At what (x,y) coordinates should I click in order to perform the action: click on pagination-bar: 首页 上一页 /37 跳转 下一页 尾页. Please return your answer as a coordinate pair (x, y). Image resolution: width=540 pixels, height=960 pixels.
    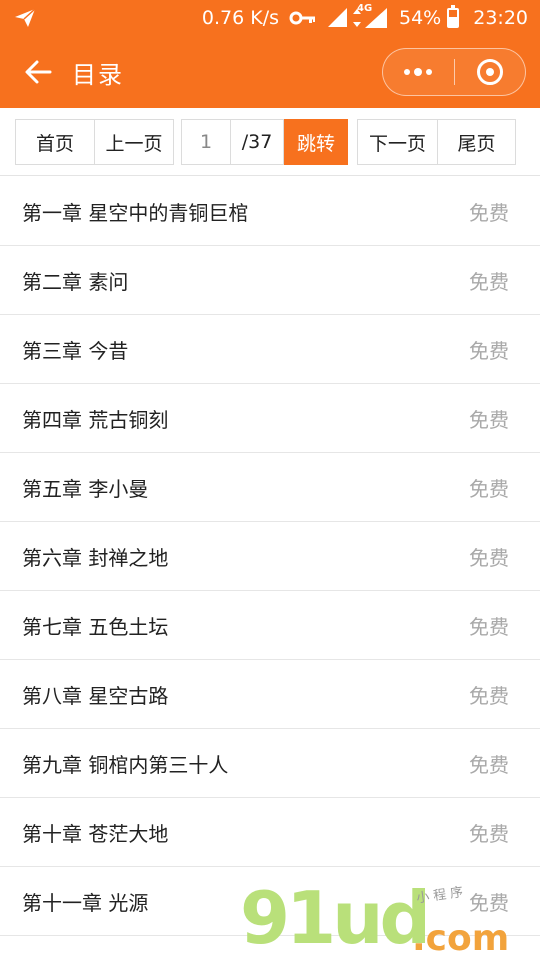
    Looking at the image, I should click on (270, 142).